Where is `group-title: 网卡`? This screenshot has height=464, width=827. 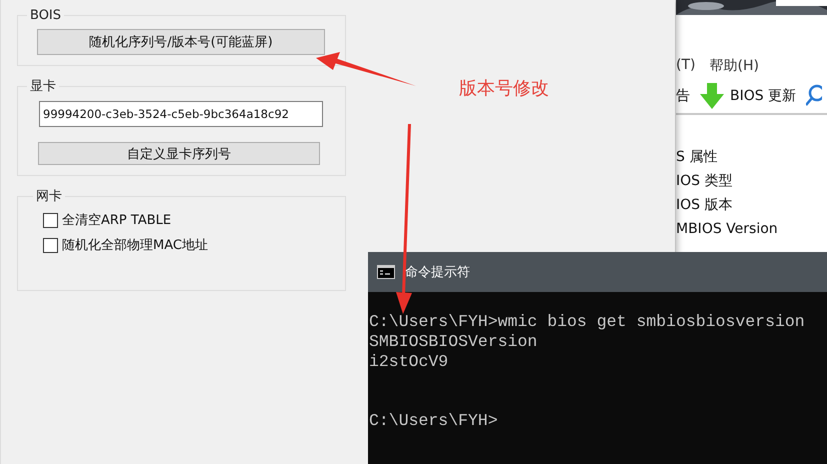
group-title: 网卡 is located at coordinates (49, 196).